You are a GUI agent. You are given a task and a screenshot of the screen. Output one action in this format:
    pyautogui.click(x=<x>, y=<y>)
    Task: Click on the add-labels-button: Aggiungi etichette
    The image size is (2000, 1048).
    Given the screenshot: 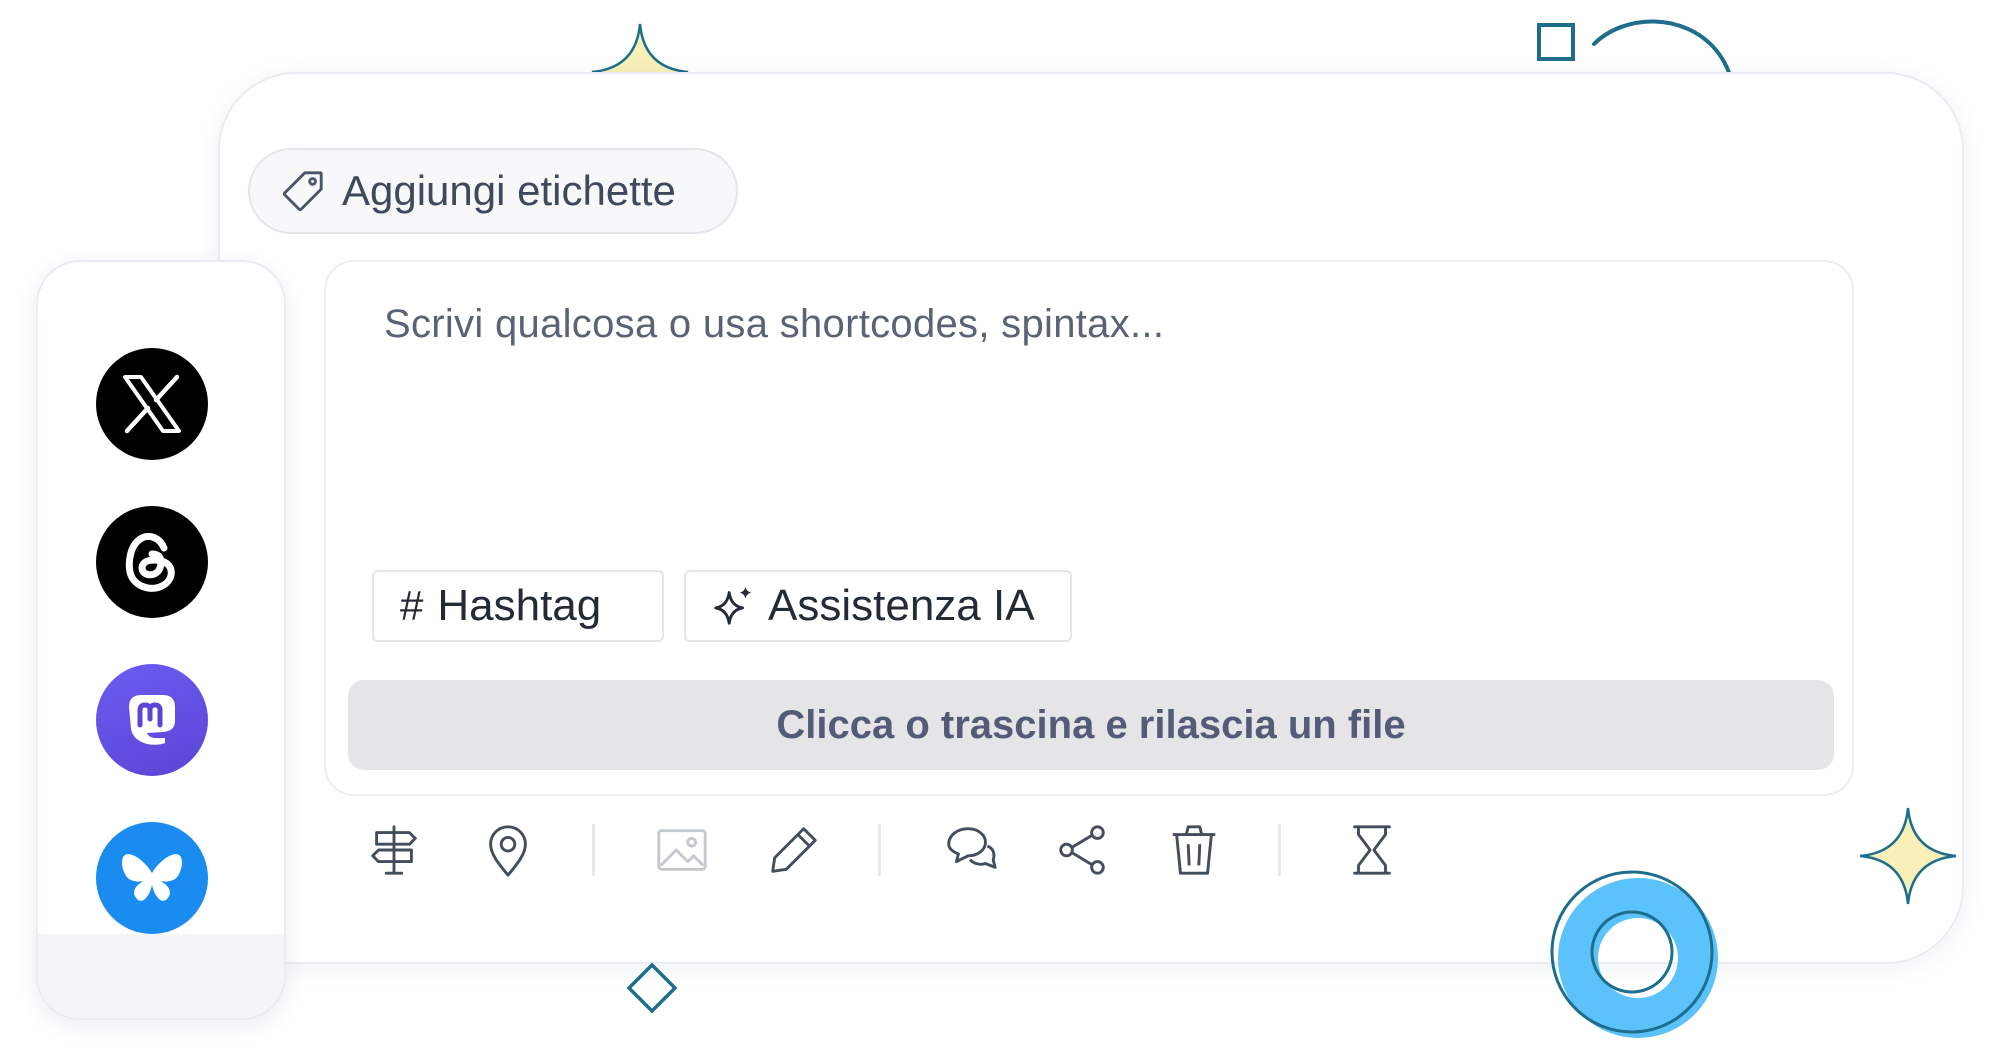 What is the action you would take?
    pyautogui.click(x=493, y=191)
    